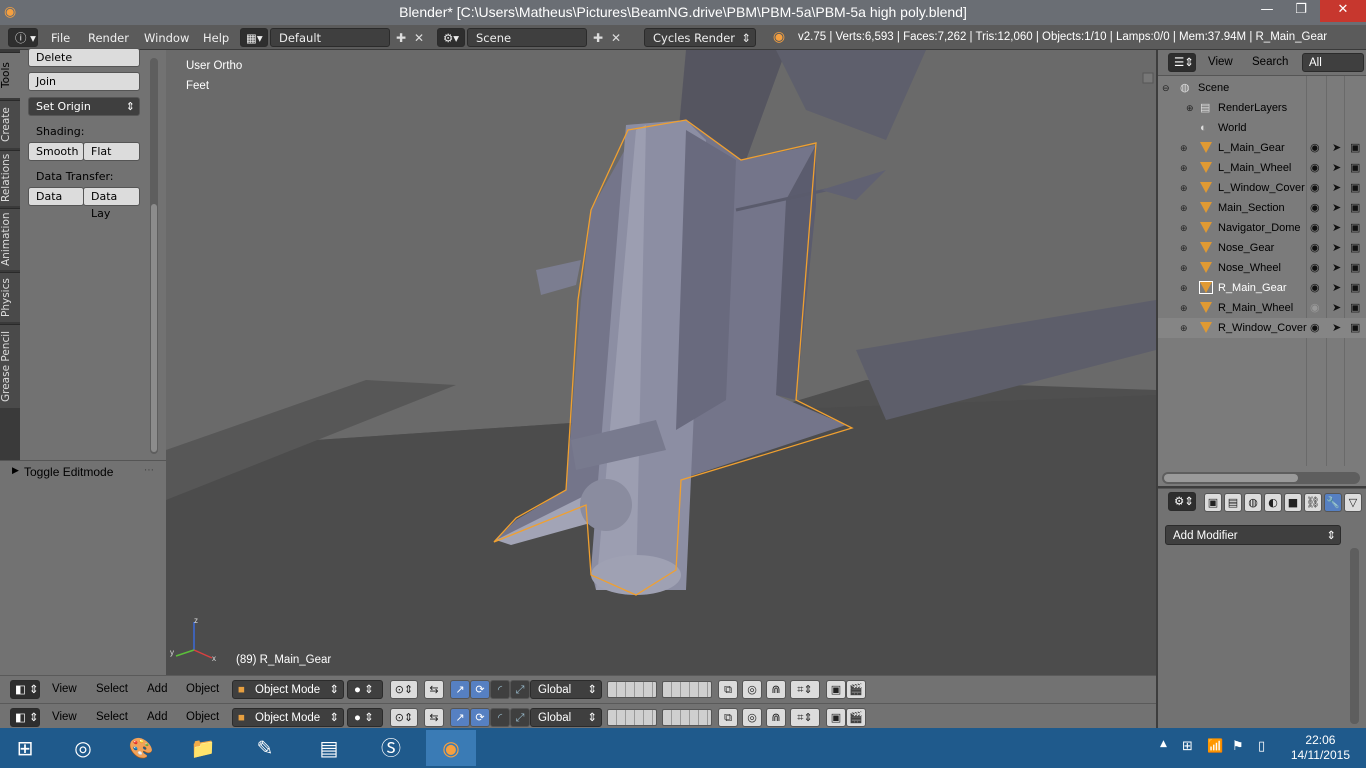 Image resolution: width=1366 pixels, height=768 pixels. What do you see at coordinates (1262, 328) in the screenshot?
I see `outliner-row-object: ⊕ R_Window_Cover ◉ ➤ ▣` at bounding box center [1262, 328].